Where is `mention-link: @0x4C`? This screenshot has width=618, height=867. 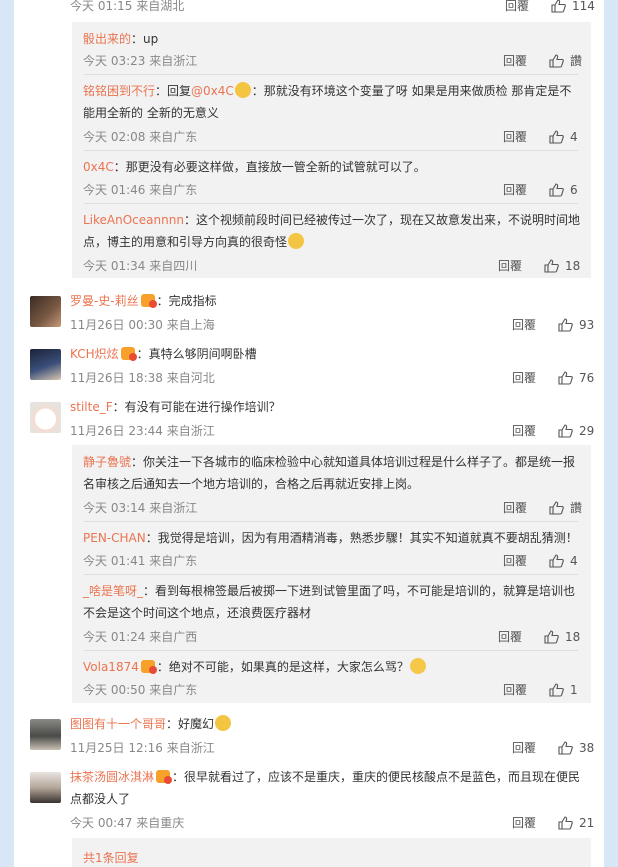
mention-link: @0x4C is located at coordinates (212, 91).